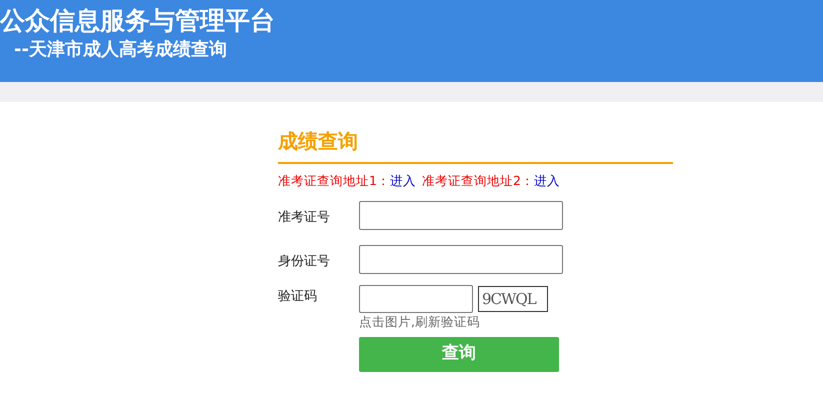 This screenshot has width=823, height=407. I want to click on form-title: 成绩查询, so click(475, 145).